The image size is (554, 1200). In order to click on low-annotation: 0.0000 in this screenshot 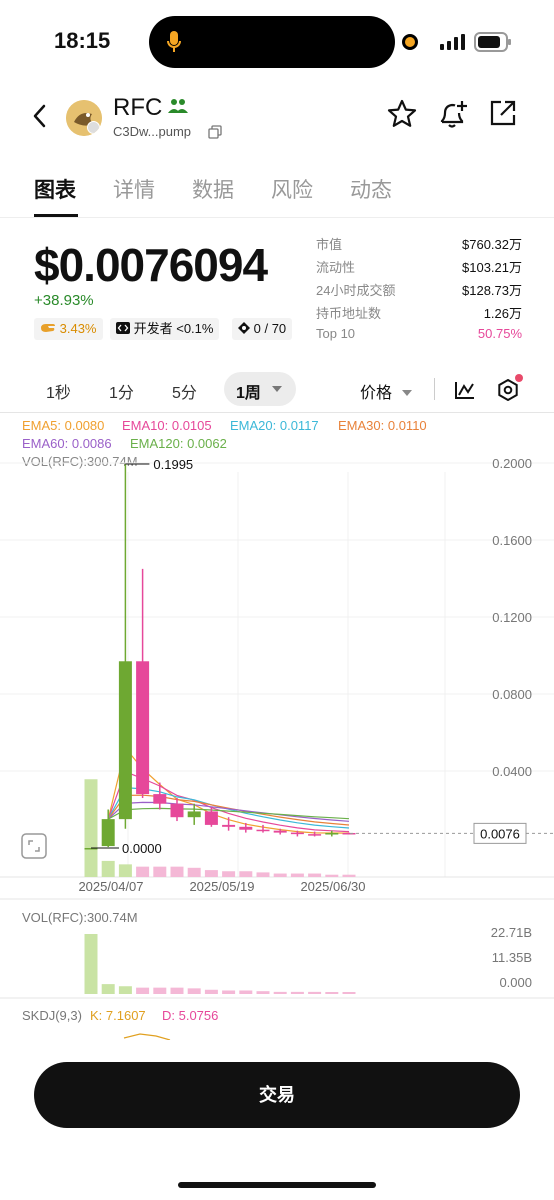, I will do `click(142, 848)`.